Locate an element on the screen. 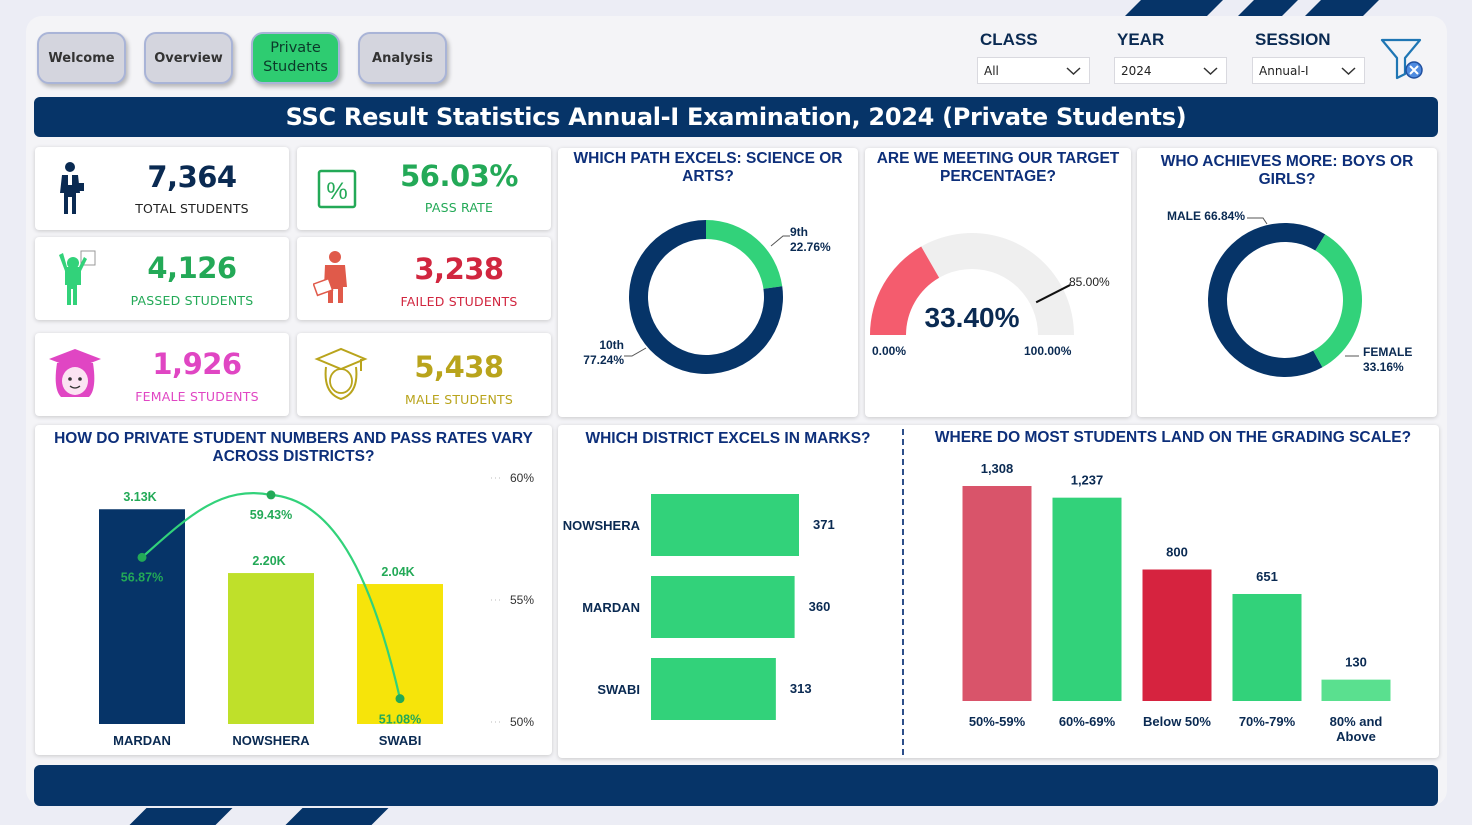  pass-rate-label: 56.87% is located at coordinates (142, 577).